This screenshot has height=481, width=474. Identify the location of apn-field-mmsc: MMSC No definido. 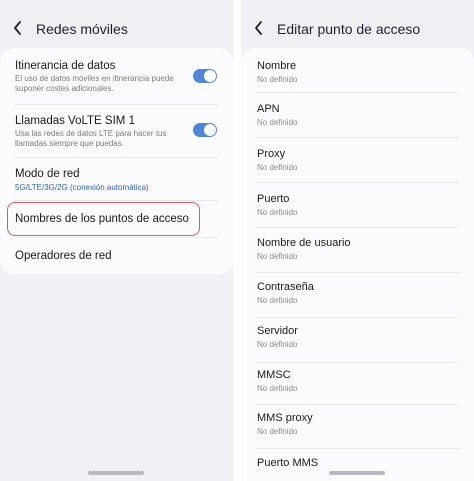
(357, 385).